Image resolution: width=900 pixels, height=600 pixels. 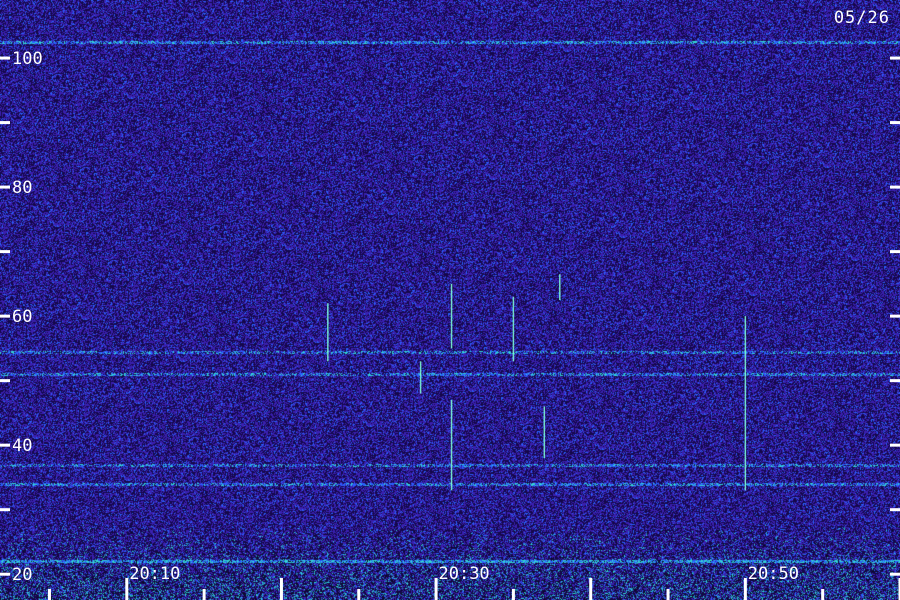 I want to click on y-axis-right-ticks, so click(x=895, y=316).